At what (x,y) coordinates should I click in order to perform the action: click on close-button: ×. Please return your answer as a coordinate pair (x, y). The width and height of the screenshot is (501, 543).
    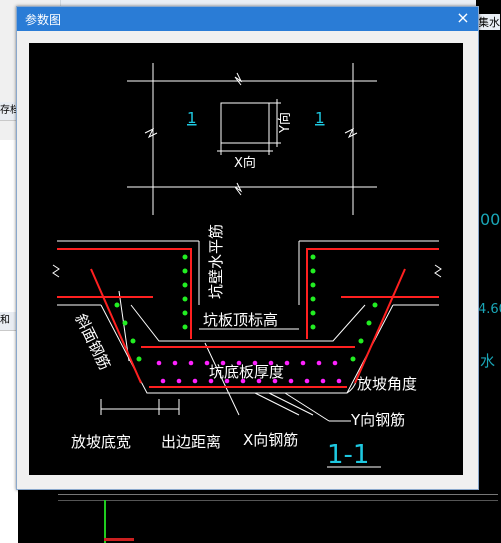
    Looking at the image, I should click on (463, 18).